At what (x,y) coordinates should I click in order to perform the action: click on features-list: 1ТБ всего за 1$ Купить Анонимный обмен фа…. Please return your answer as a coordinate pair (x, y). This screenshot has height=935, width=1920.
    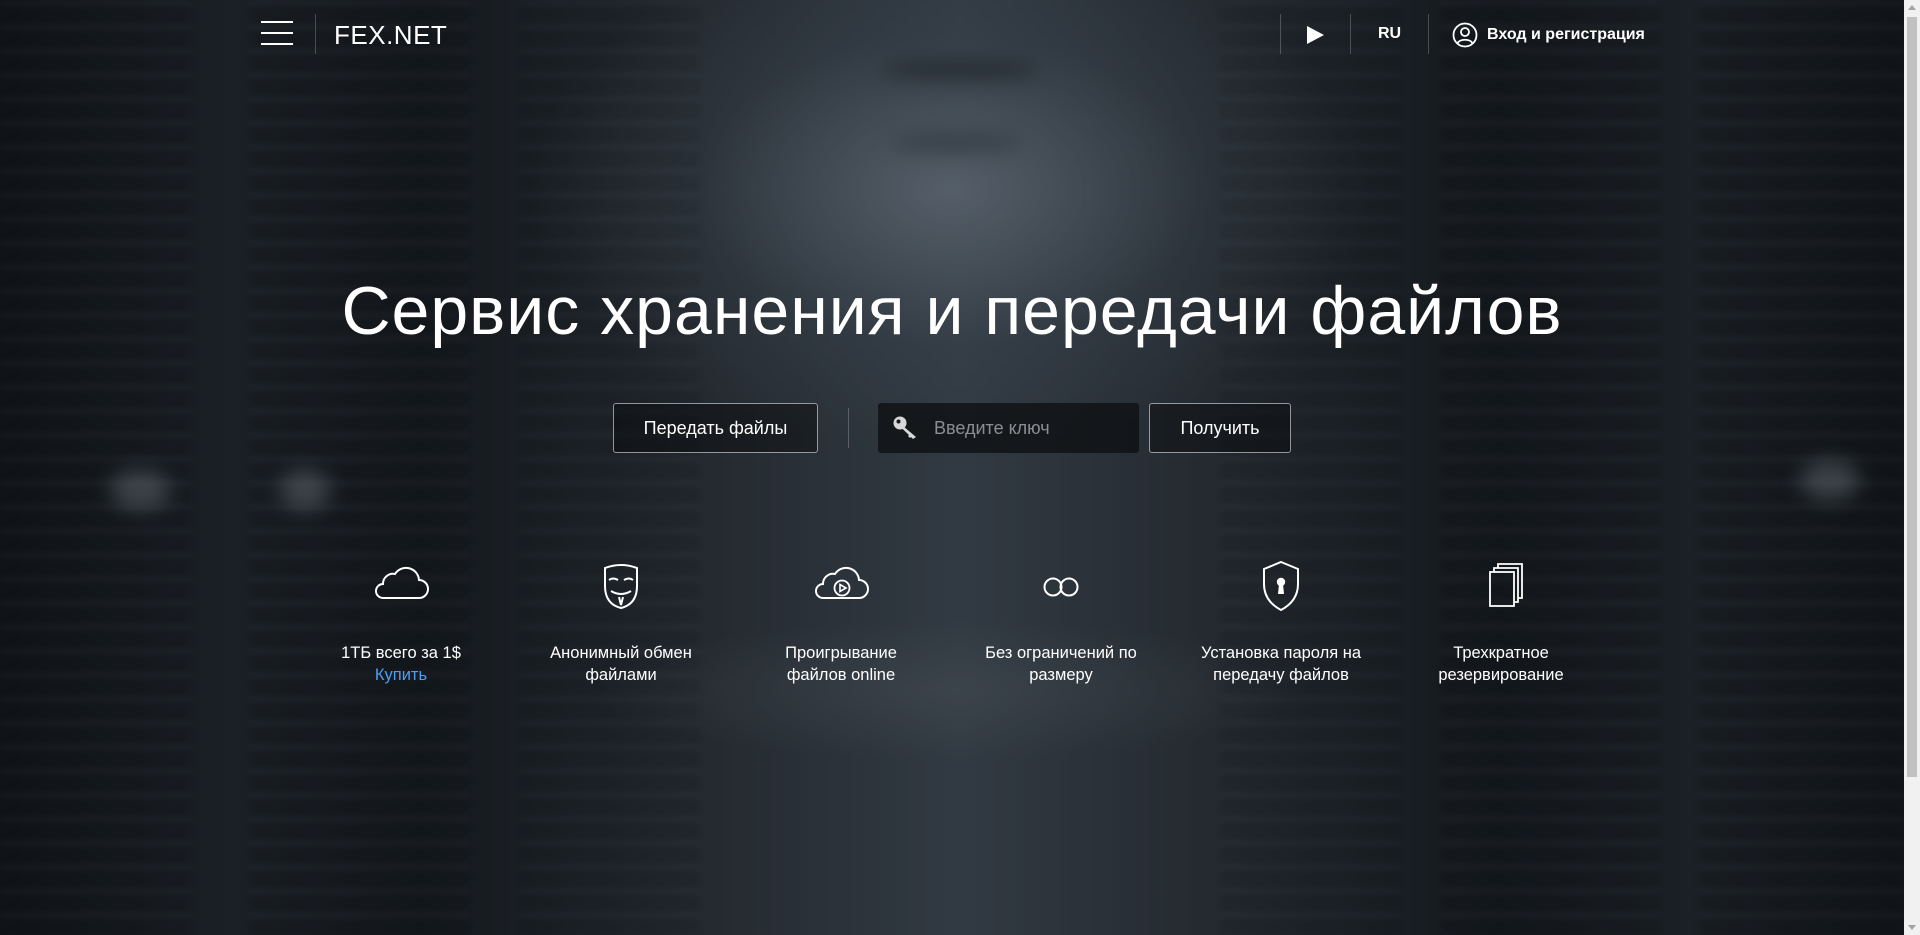
    Looking at the image, I should click on (952, 630).